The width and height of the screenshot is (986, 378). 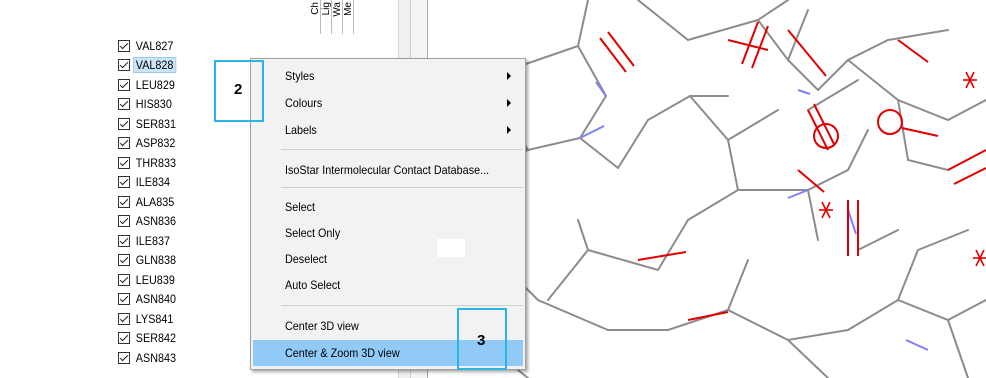 What do you see at coordinates (388, 207) in the screenshot?
I see `menu-item-select: Select` at bounding box center [388, 207].